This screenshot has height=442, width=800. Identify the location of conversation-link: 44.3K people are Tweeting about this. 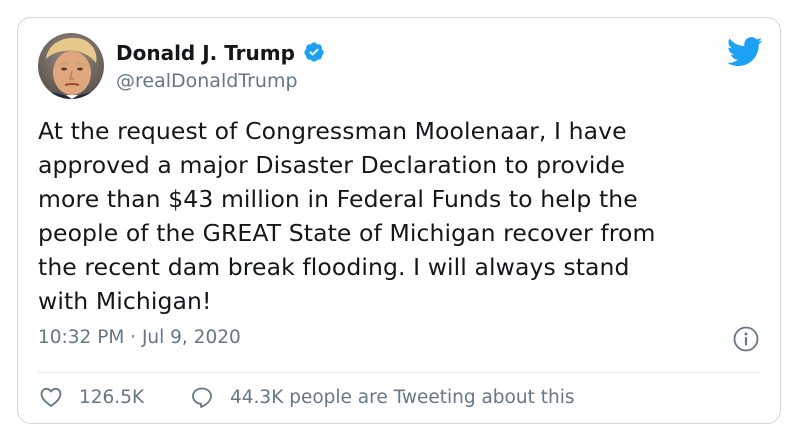
(382, 397).